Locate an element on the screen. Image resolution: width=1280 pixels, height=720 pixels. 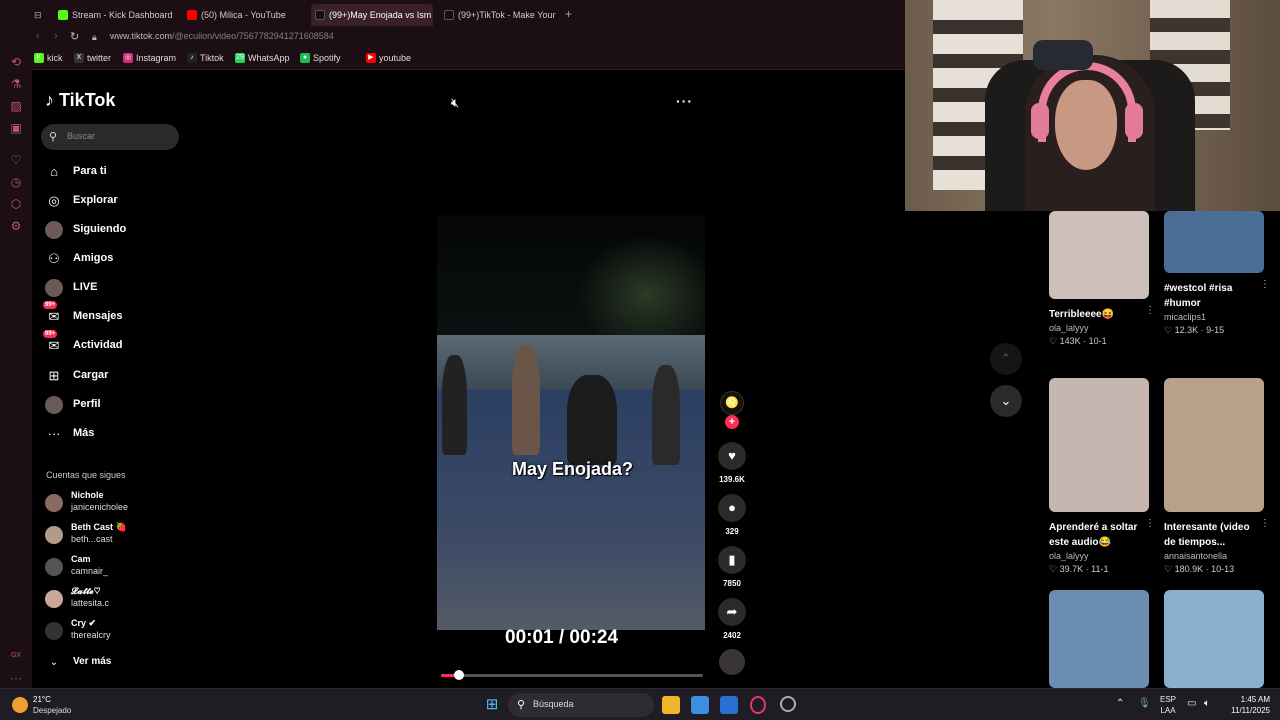
bookmark-icon: ▮ is located at coordinates (732, 560).